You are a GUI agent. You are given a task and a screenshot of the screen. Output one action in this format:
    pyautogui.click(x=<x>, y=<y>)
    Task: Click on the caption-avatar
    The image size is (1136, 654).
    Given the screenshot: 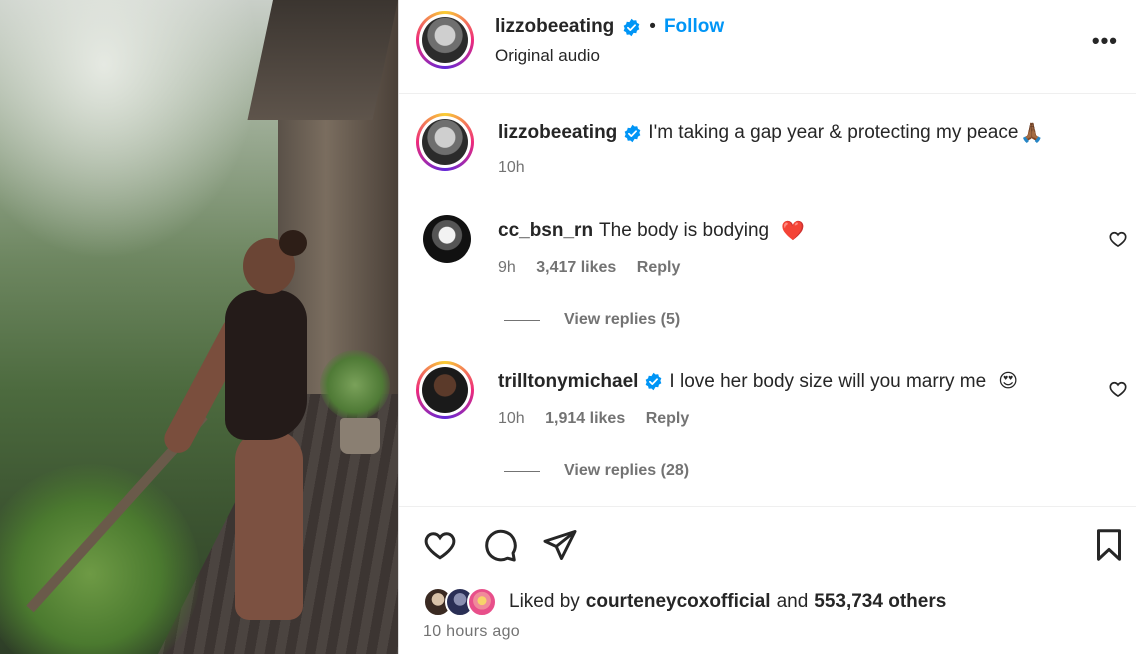 What is the action you would take?
    pyautogui.click(x=445, y=142)
    